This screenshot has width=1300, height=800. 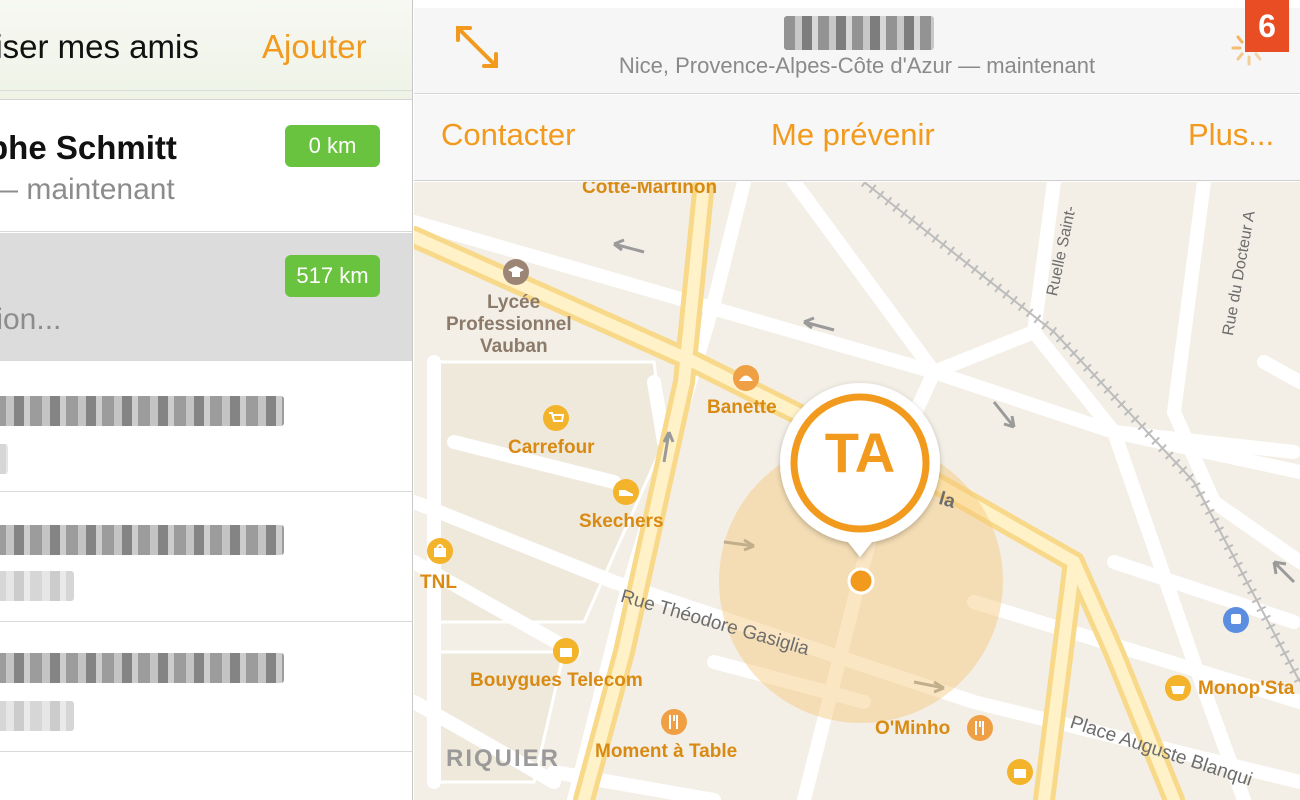 What do you see at coordinates (860, 489) in the screenshot?
I see `friend-location-marker` at bounding box center [860, 489].